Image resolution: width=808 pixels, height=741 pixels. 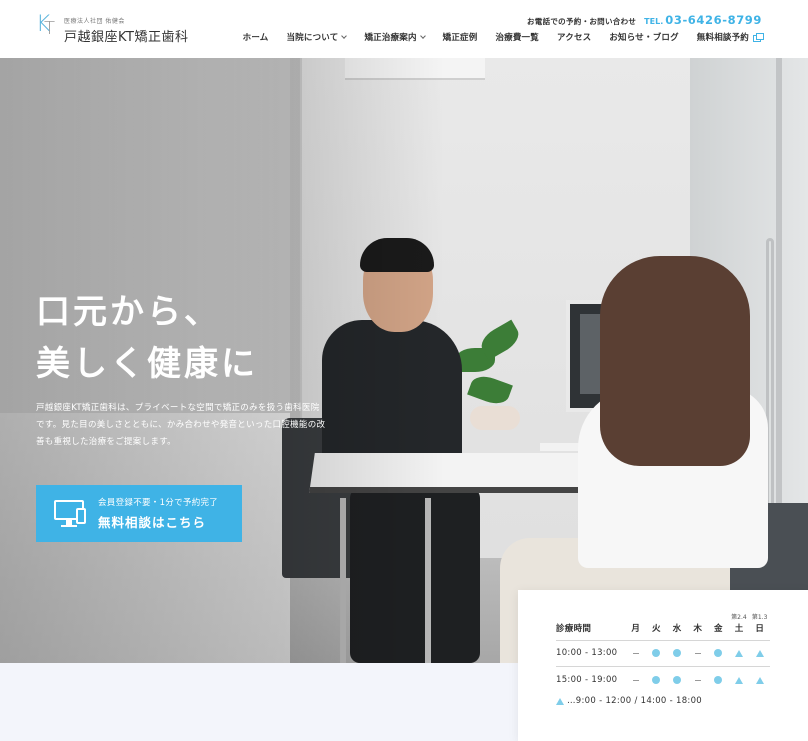 I want to click on header-contact: お電話での予約・お問い合わせ TEL. 03-6426-8799, so click(x=644, y=20).